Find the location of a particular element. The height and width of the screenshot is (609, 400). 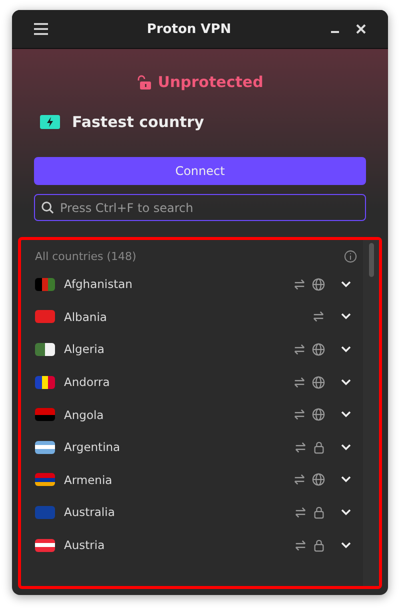

status-label: Unprotected is located at coordinates (200, 82).